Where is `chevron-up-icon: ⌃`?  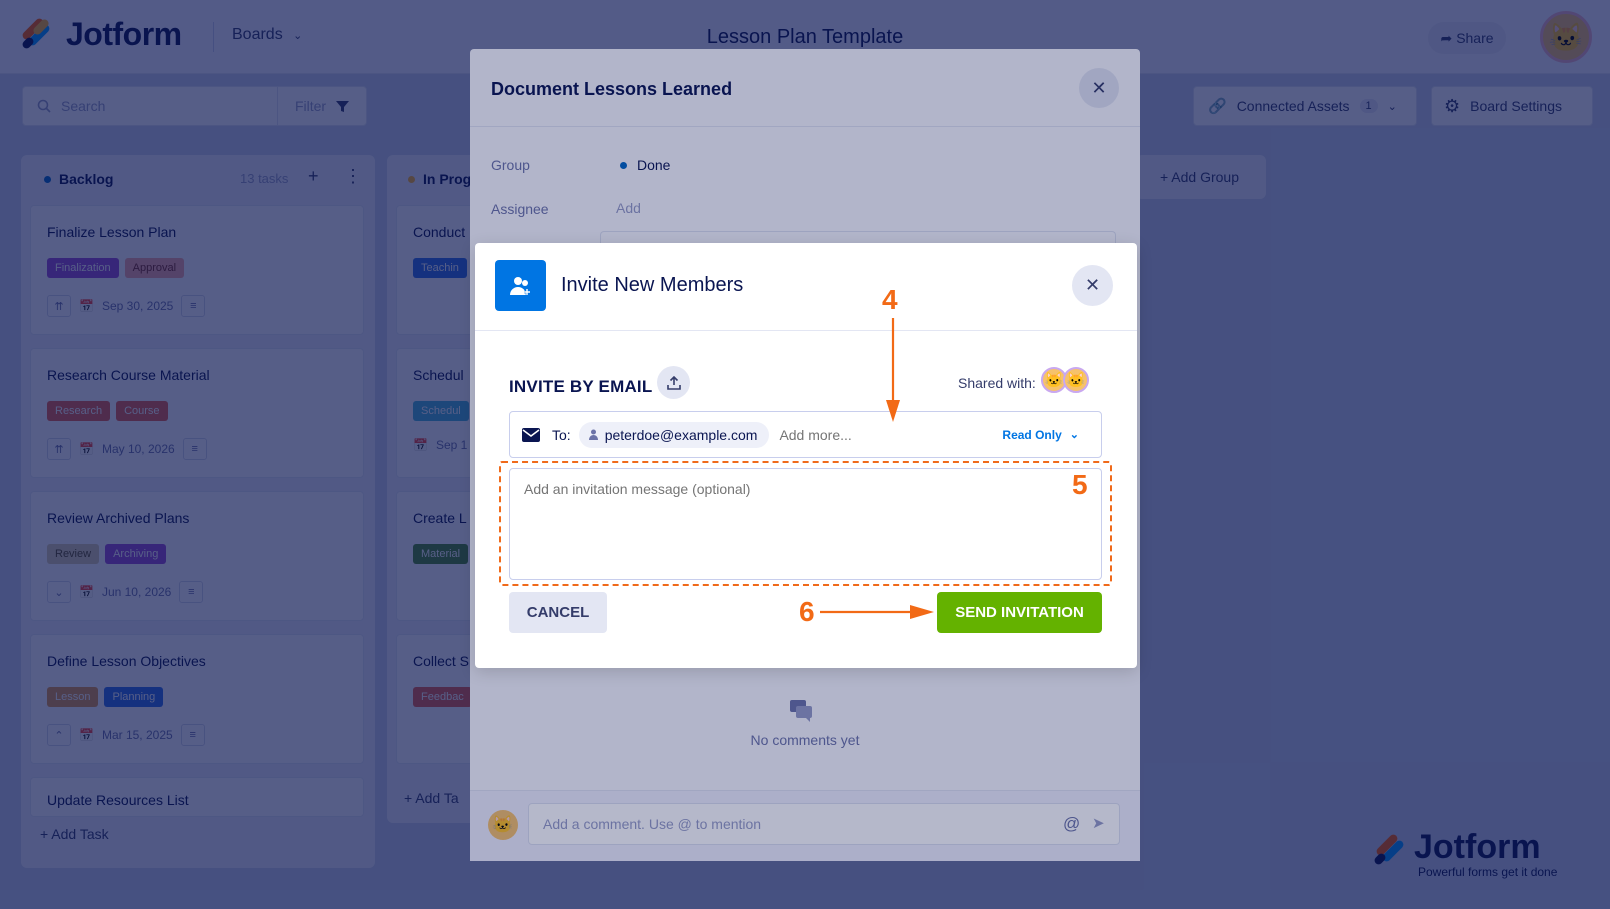
chevron-up-icon: ⌃ is located at coordinates (59, 735).